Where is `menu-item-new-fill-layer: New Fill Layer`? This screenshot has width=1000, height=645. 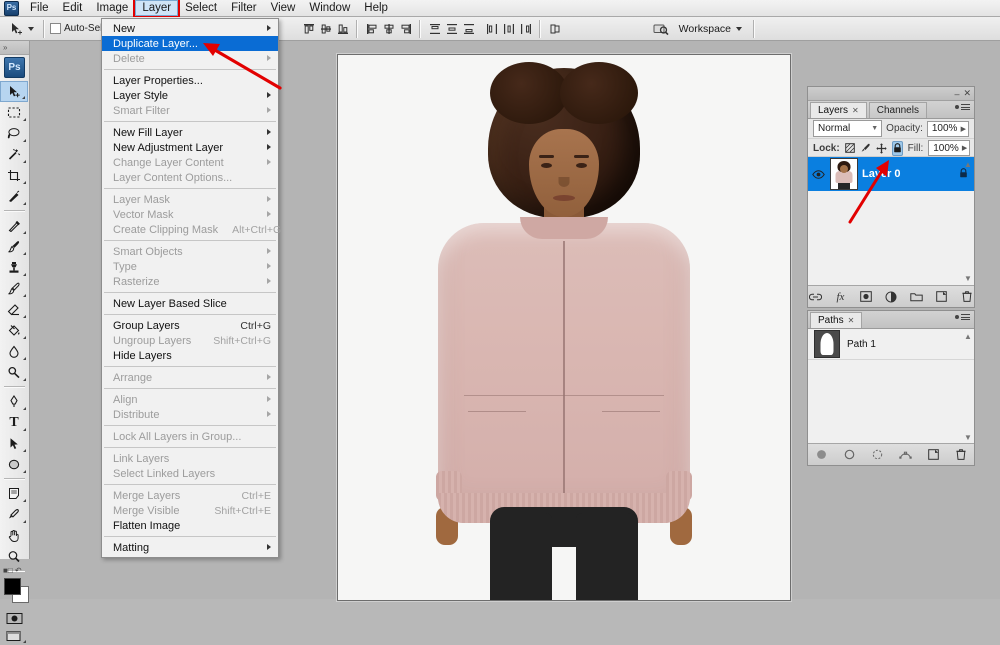
menu-item-new-fill-layer: New Fill Layer is located at coordinates (190, 132).